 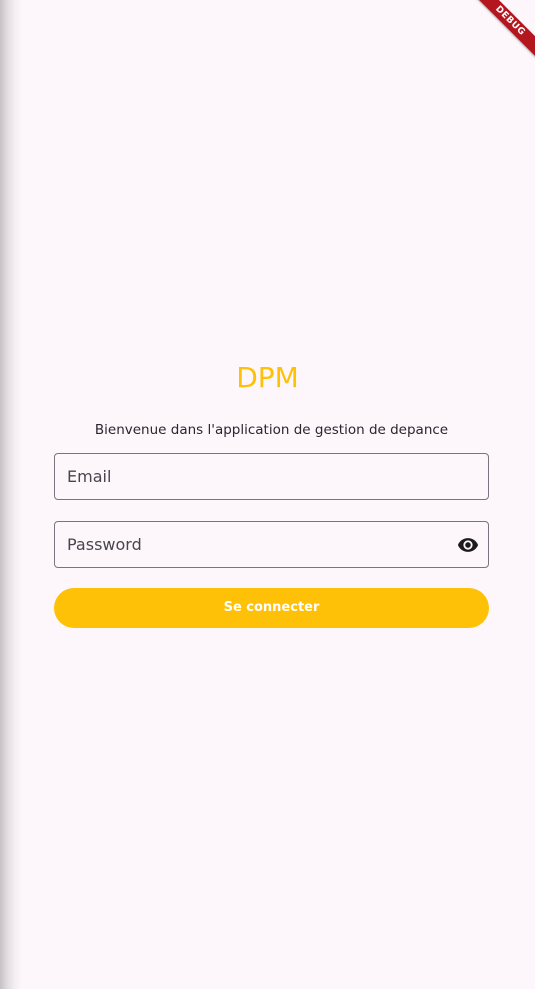 I want to click on app-title: DPM, so click(x=267, y=377).